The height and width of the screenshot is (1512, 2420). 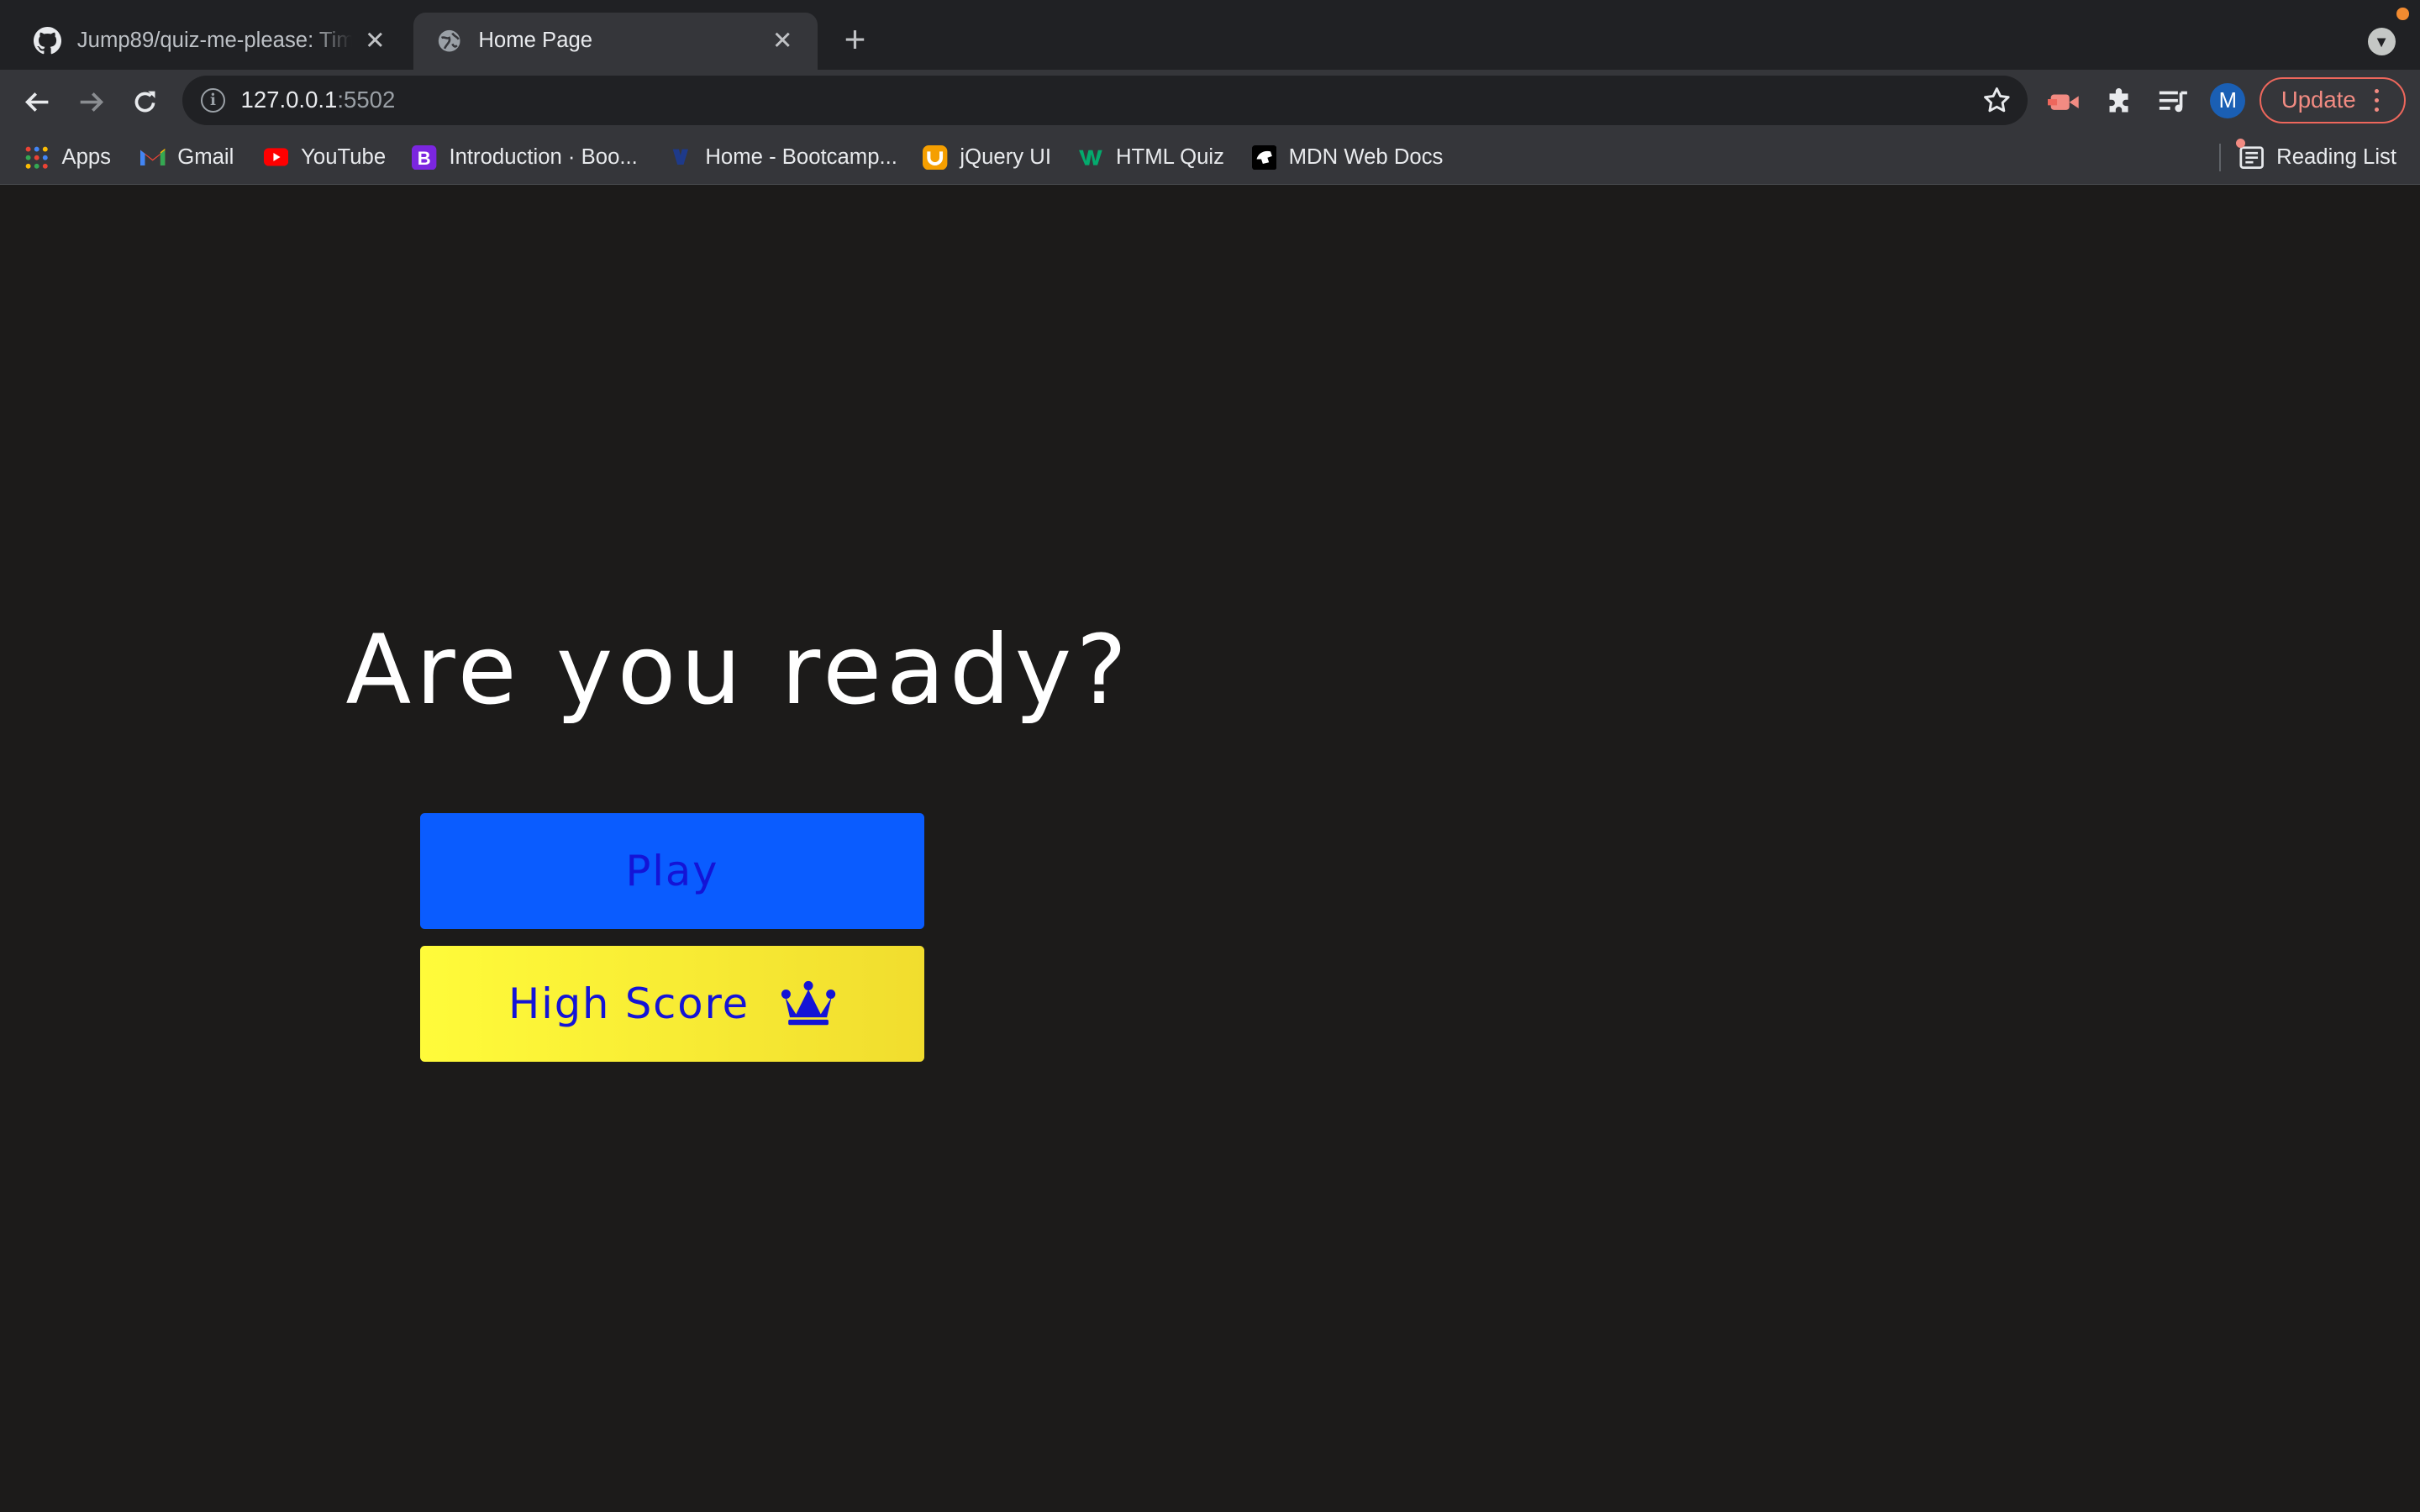 I want to click on reading-list-label: Reading List, so click(x=2336, y=156).